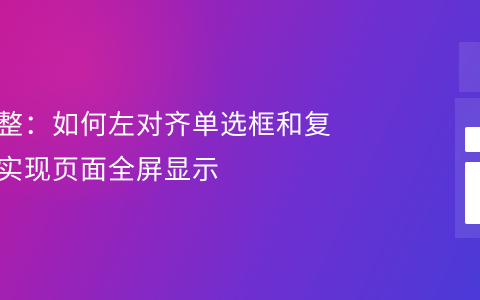 The width and height of the screenshot is (480, 300). I want to click on banner-title-line-2: 实现页面全屏显示, so click(110, 170).